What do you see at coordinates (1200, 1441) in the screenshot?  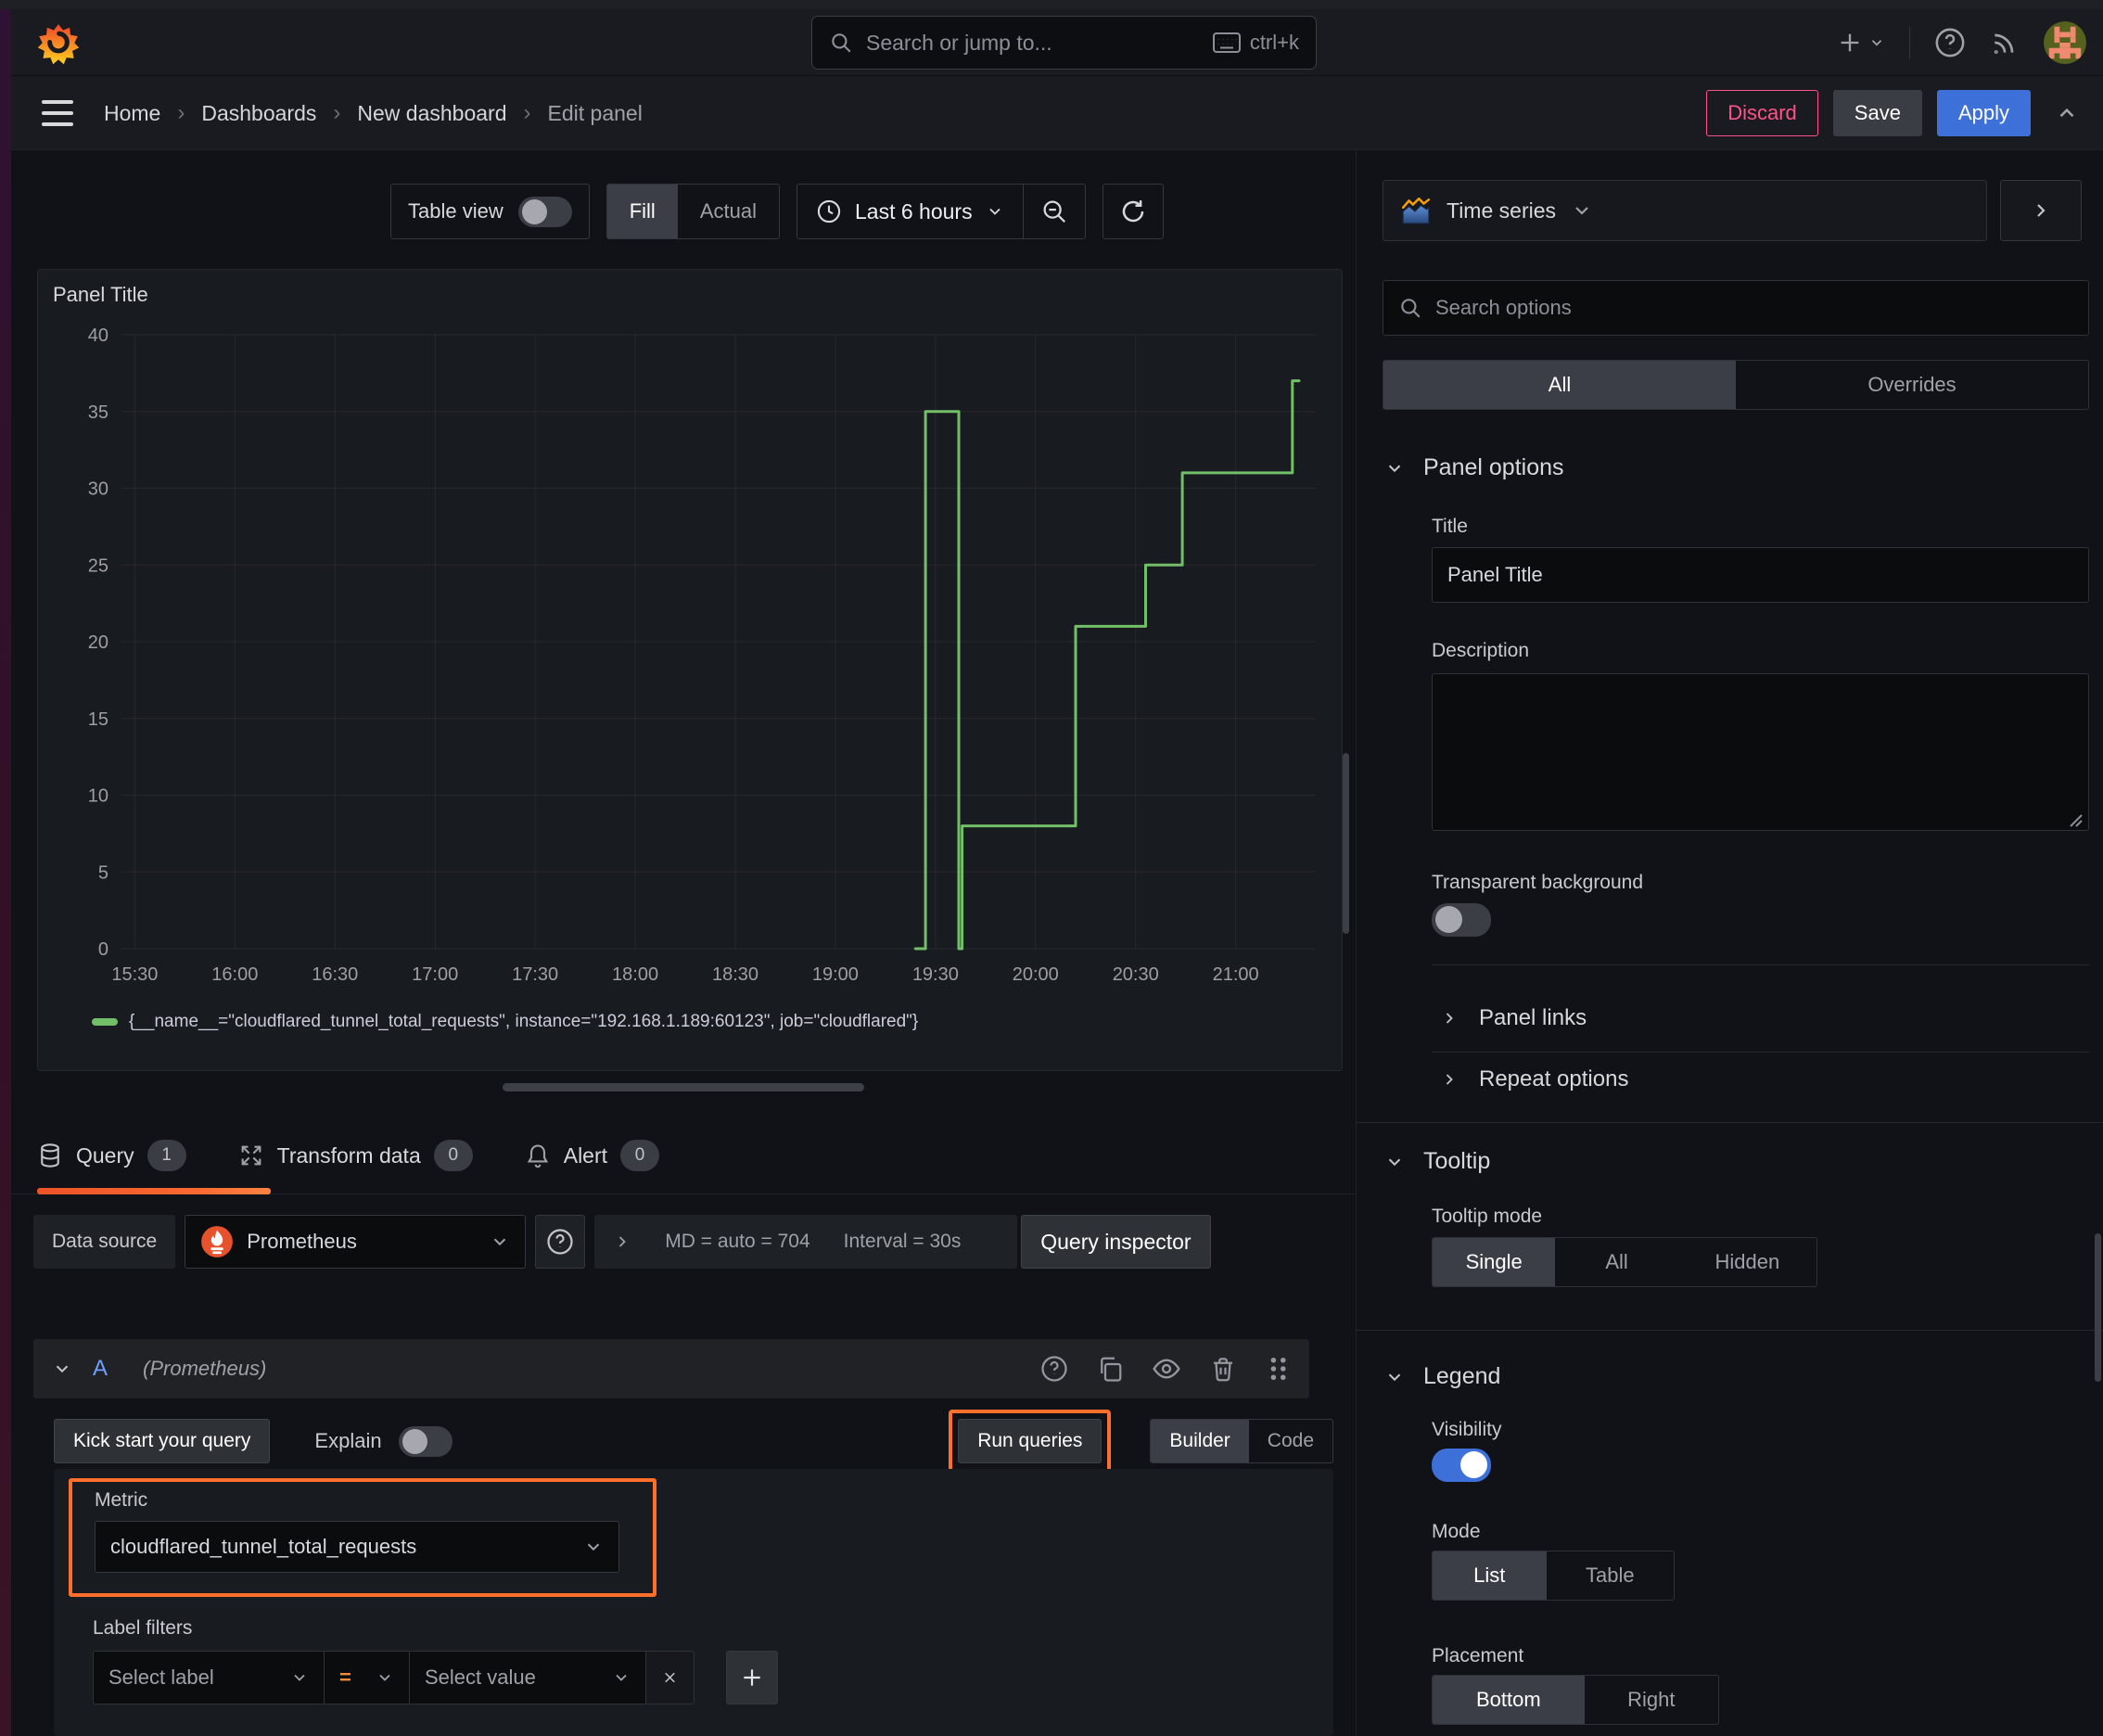 I see `builder-option: Builder` at bounding box center [1200, 1441].